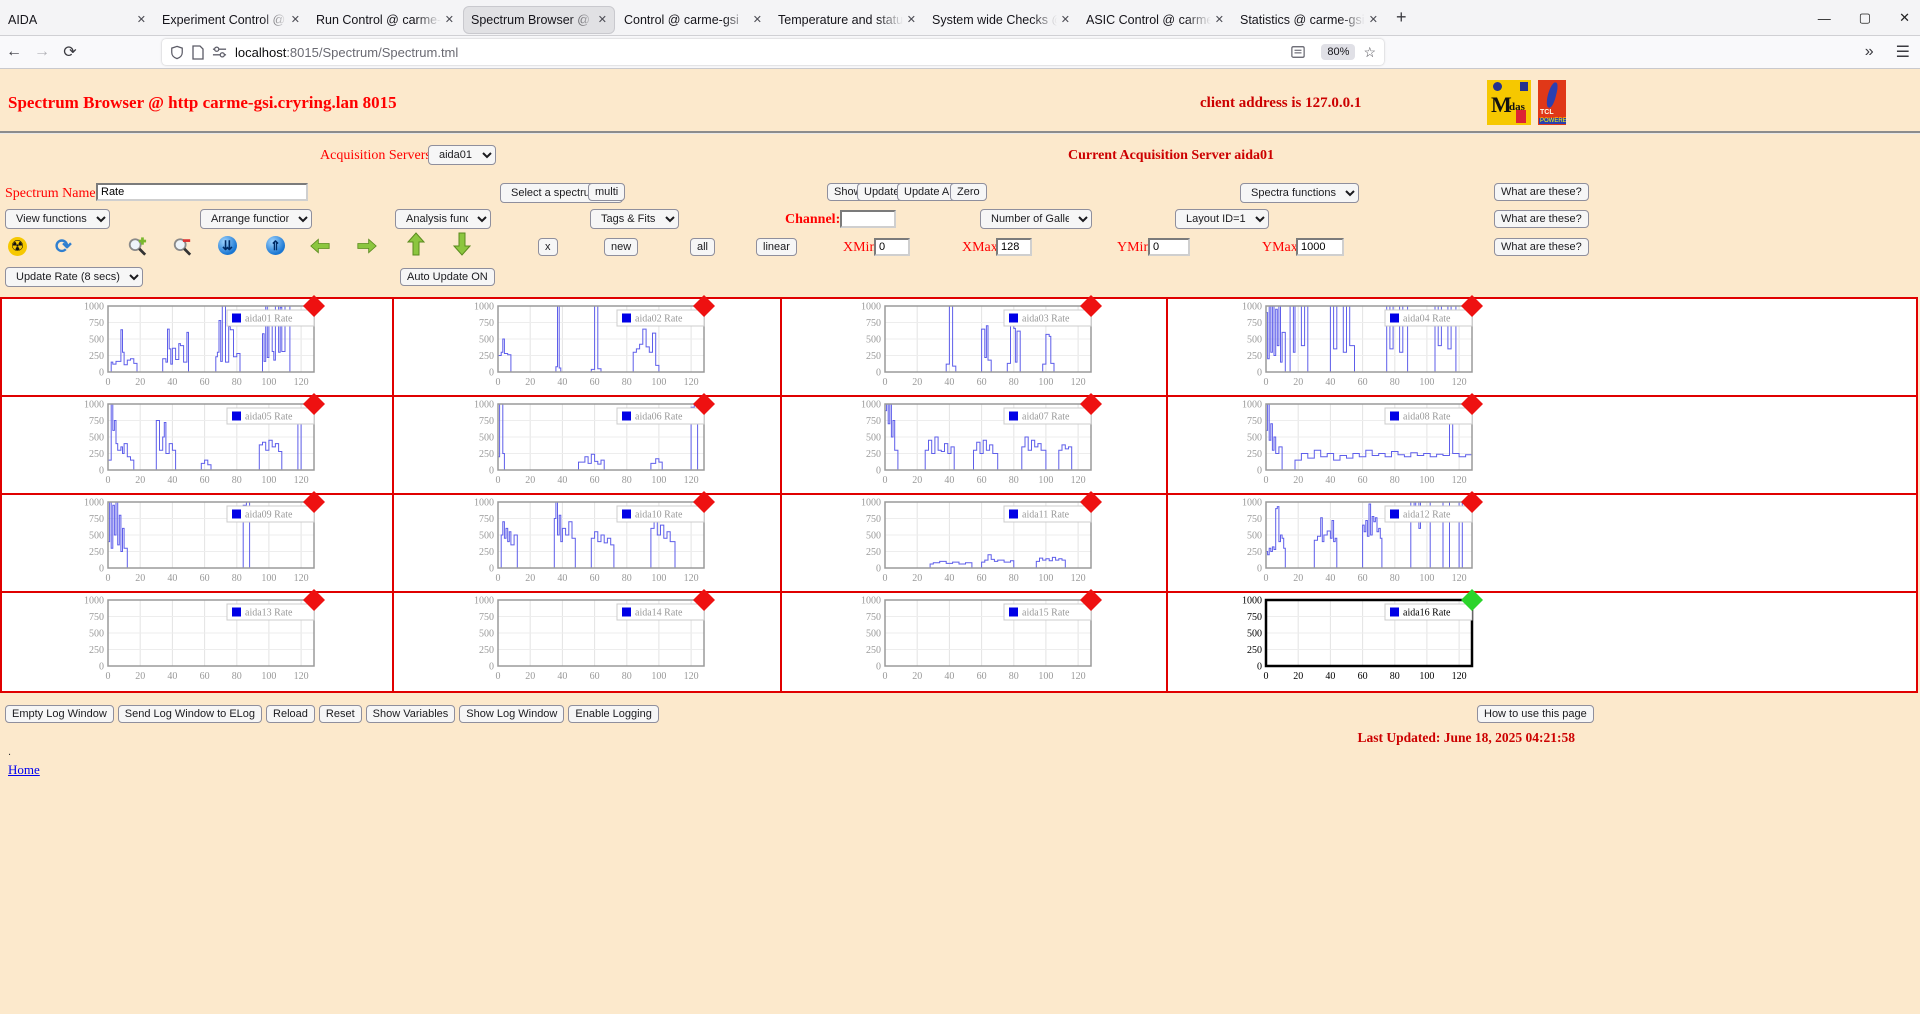 The height and width of the screenshot is (1014, 1920). I want to click on reset-button: Reset, so click(340, 714).